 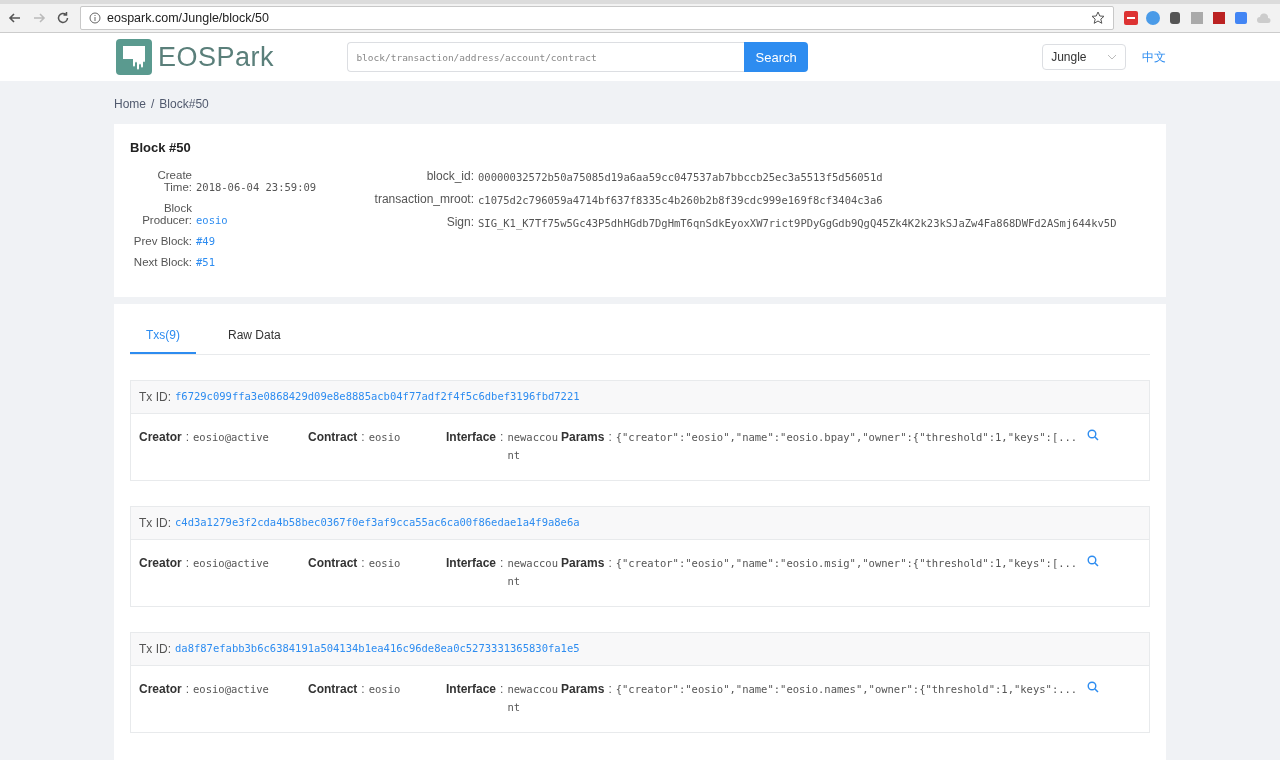 What do you see at coordinates (15, 18) in the screenshot?
I see `back-icon` at bounding box center [15, 18].